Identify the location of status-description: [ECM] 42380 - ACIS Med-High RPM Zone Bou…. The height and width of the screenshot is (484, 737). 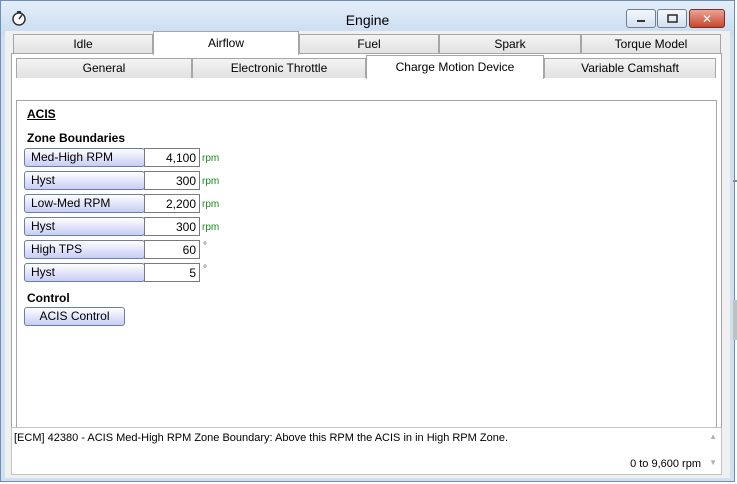
(261, 438).